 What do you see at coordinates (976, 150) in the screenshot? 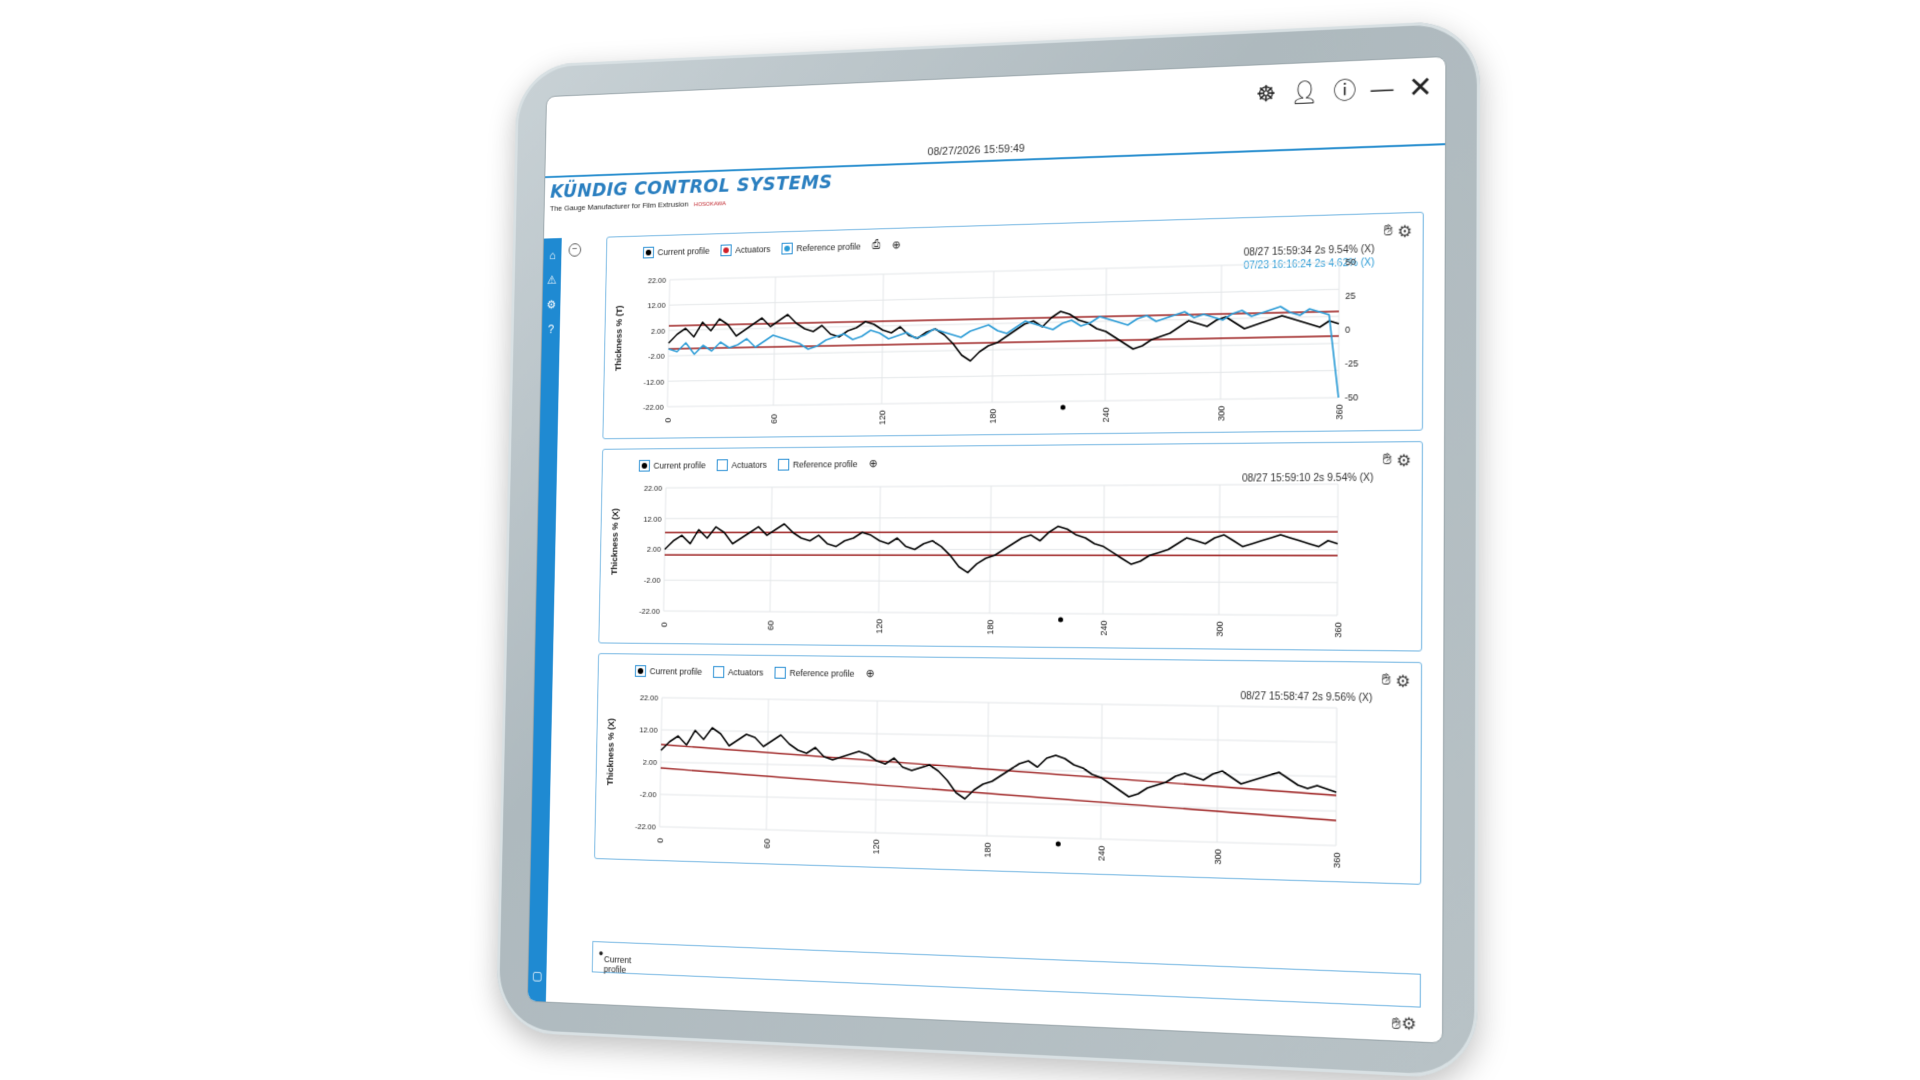
I see `clock: 08/27/2026 15:59:49` at bounding box center [976, 150].